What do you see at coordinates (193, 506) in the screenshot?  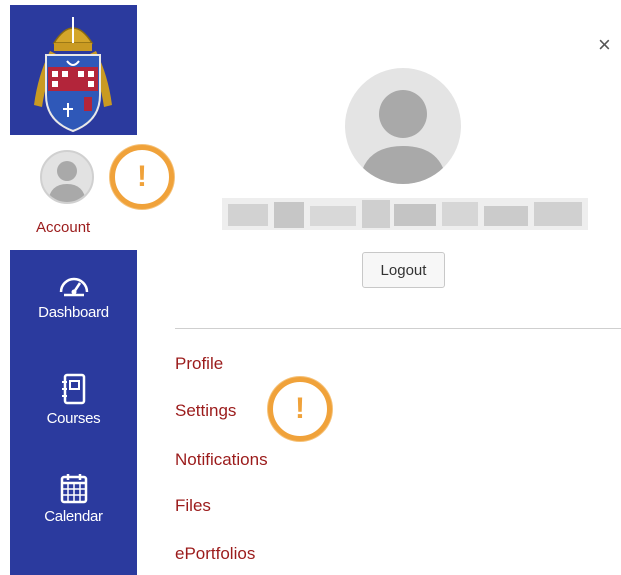 I see `files-link: Files` at bounding box center [193, 506].